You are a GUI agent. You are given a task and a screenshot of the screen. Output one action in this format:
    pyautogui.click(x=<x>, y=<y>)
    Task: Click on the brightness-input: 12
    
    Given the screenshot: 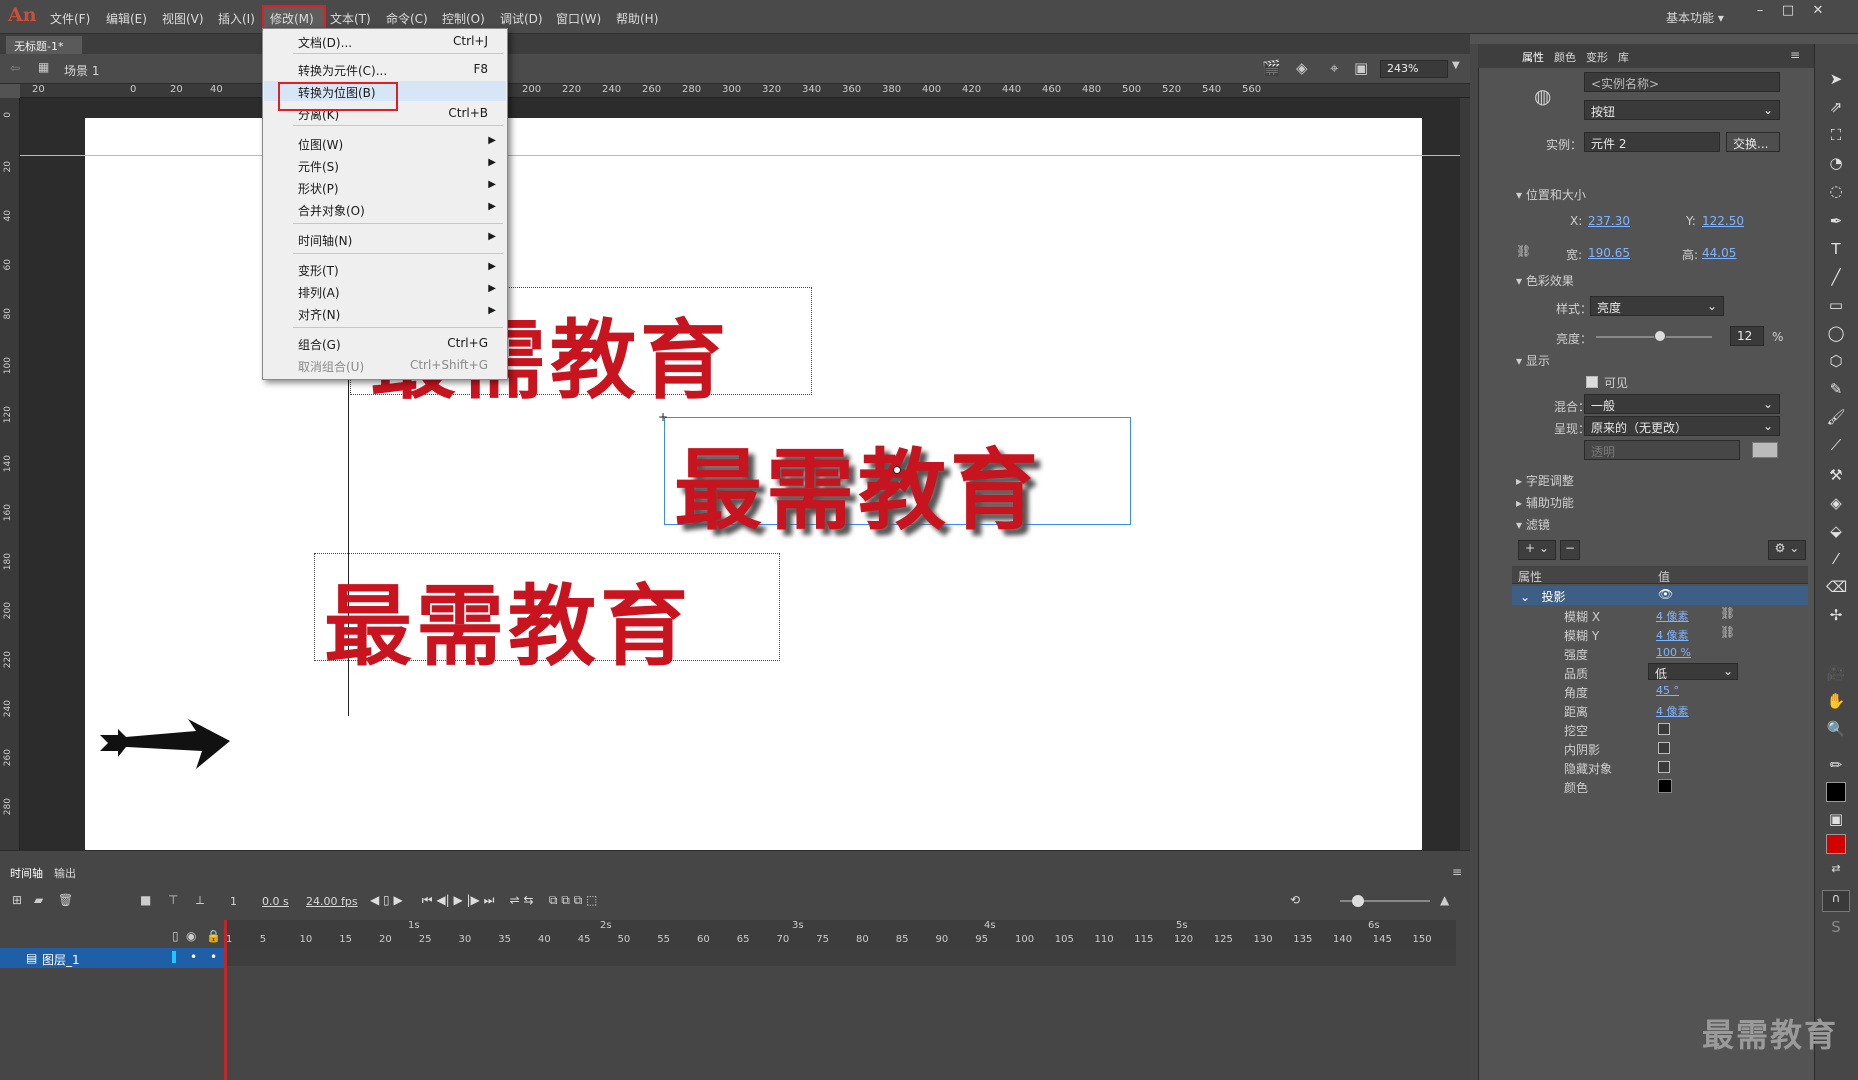 What is the action you would take?
    pyautogui.click(x=1747, y=336)
    